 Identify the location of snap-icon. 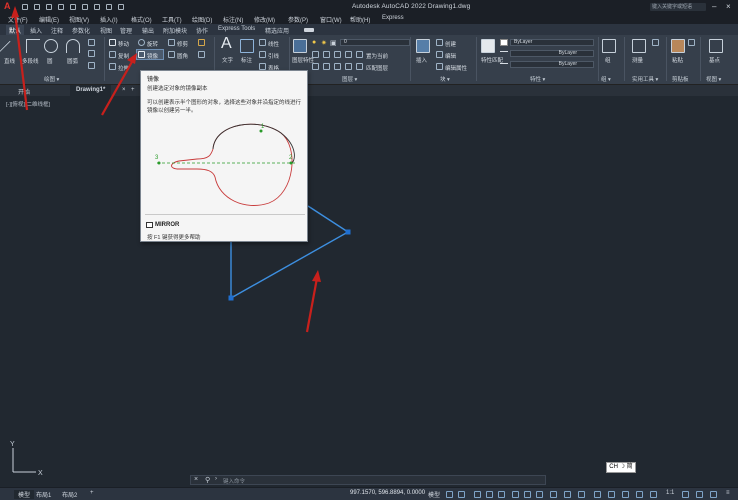
(461, 494).